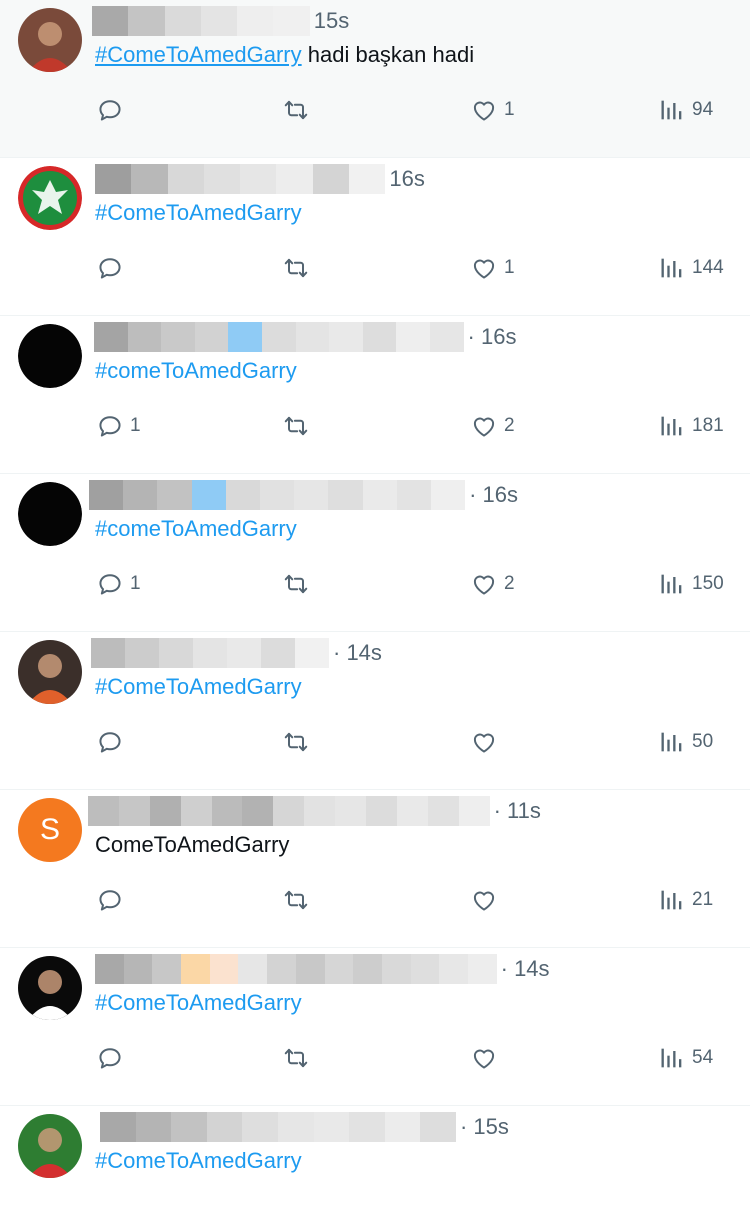 The height and width of the screenshot is (1226, 750). Describe the element at coordinates (691, 584) in the screenshot. I see `views-button: 150` at that location.